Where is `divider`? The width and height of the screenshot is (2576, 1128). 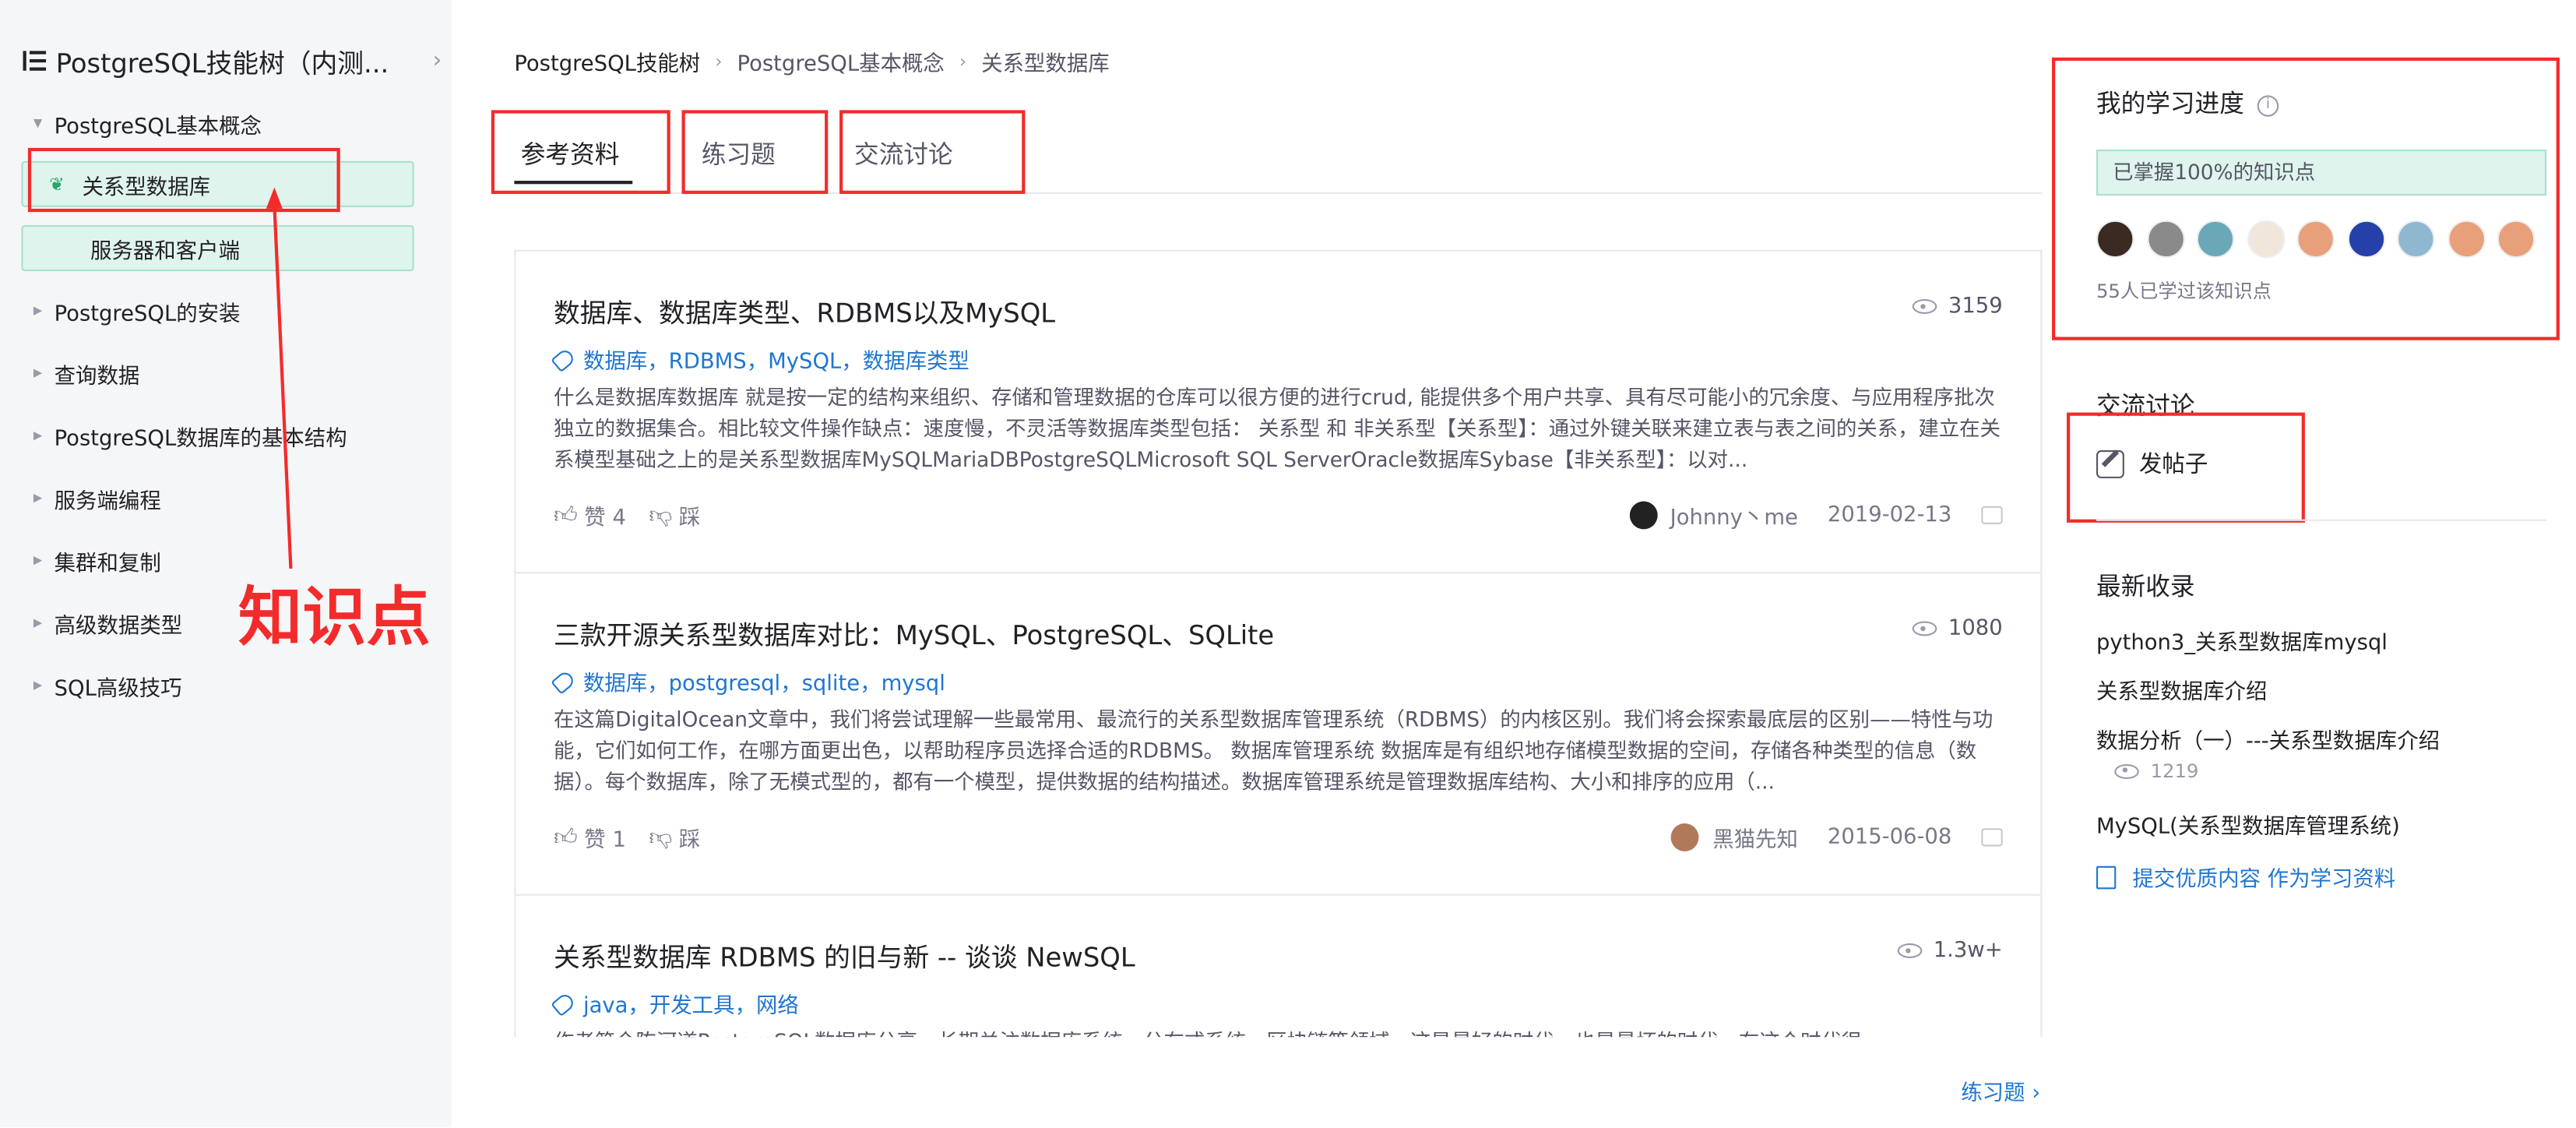 divider is located at coordinates (2321, 520).